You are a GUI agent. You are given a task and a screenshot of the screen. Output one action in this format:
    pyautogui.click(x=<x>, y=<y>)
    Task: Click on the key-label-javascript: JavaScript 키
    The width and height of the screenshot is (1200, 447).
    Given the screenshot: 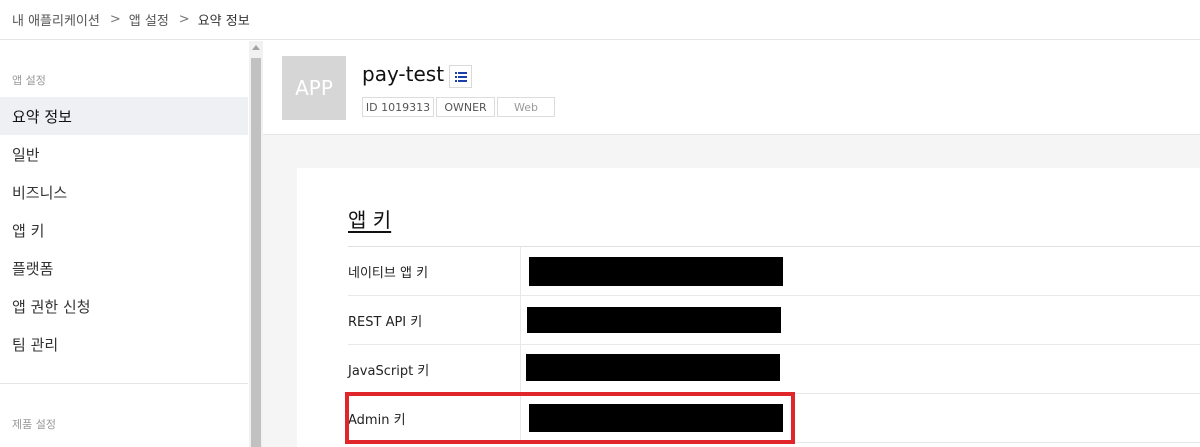 What is the action you would take?
    pyautogui.click(x=434, y=369)
    